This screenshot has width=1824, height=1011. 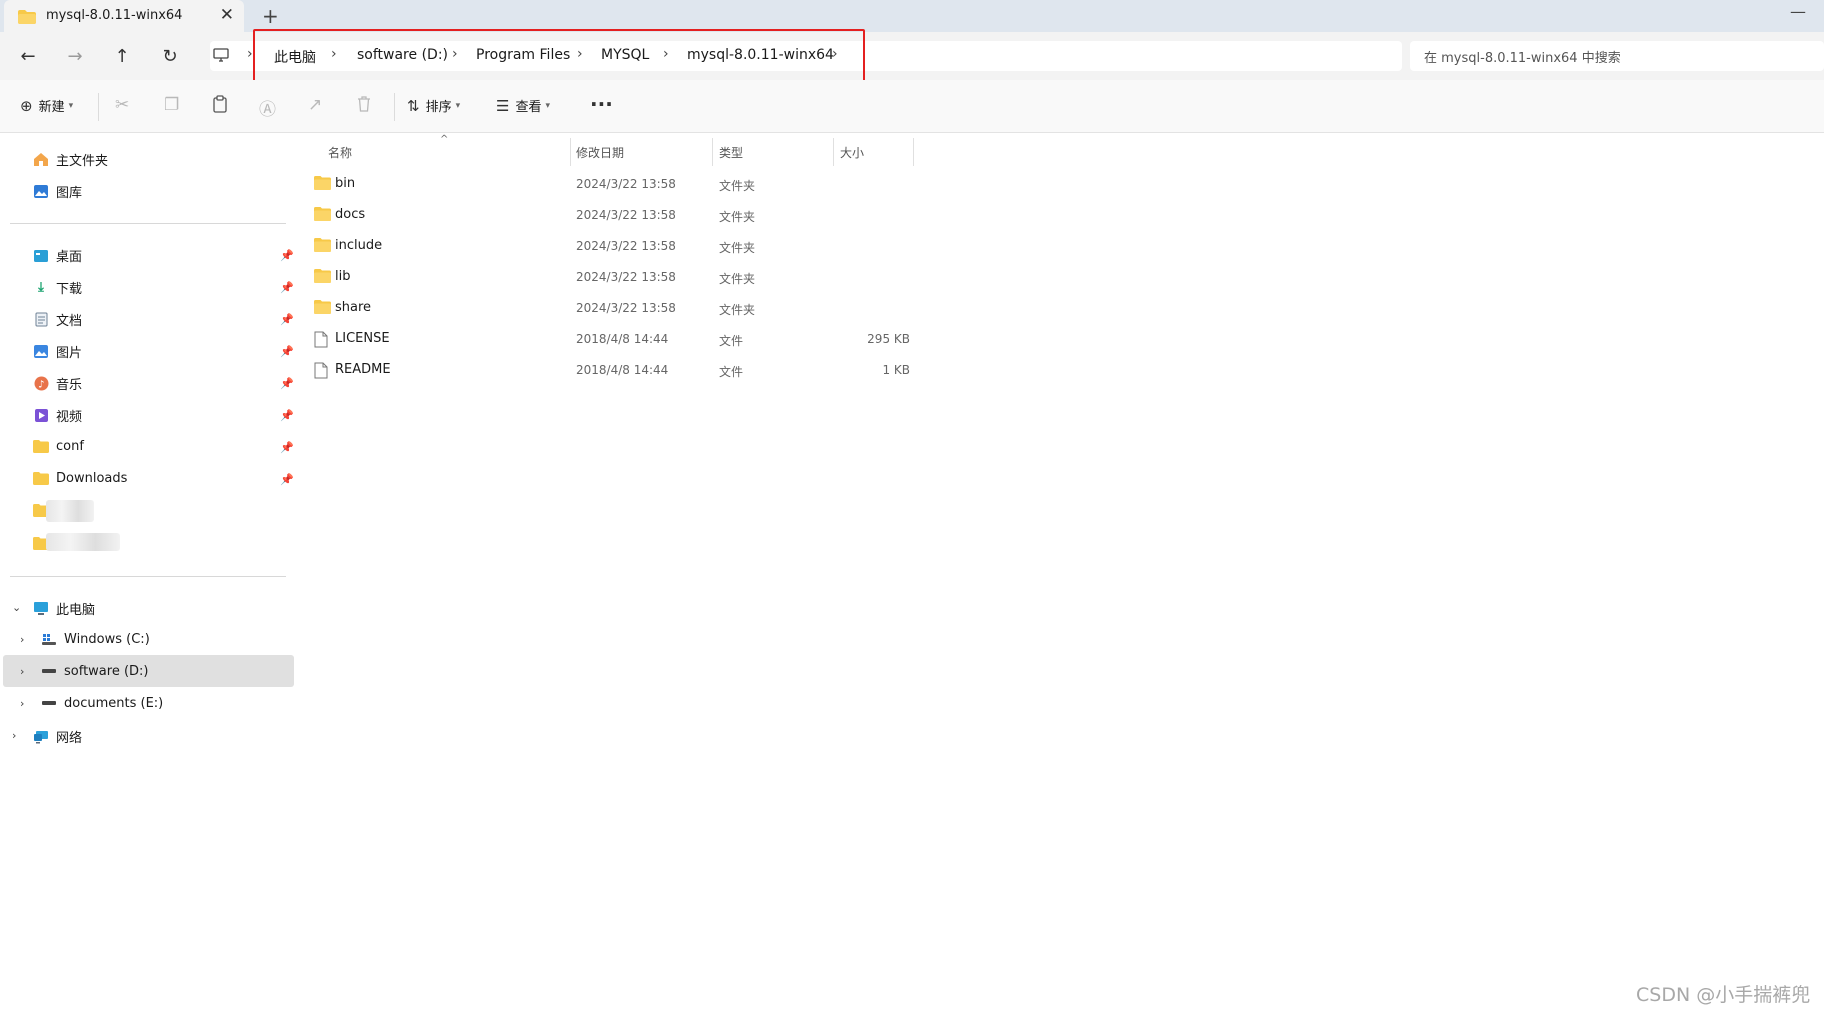 I want to click on sidebar-item-conf: conf, so click(x=58, y=446).